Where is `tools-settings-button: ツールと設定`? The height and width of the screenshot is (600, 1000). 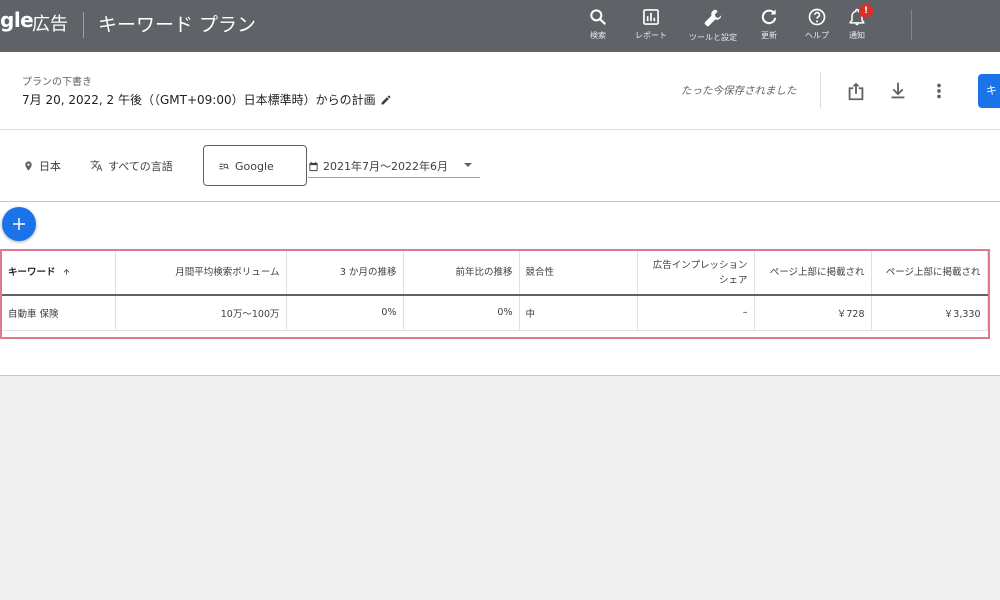 tools-settings-button: ツールと設定 is located at coordinates (713, 25).